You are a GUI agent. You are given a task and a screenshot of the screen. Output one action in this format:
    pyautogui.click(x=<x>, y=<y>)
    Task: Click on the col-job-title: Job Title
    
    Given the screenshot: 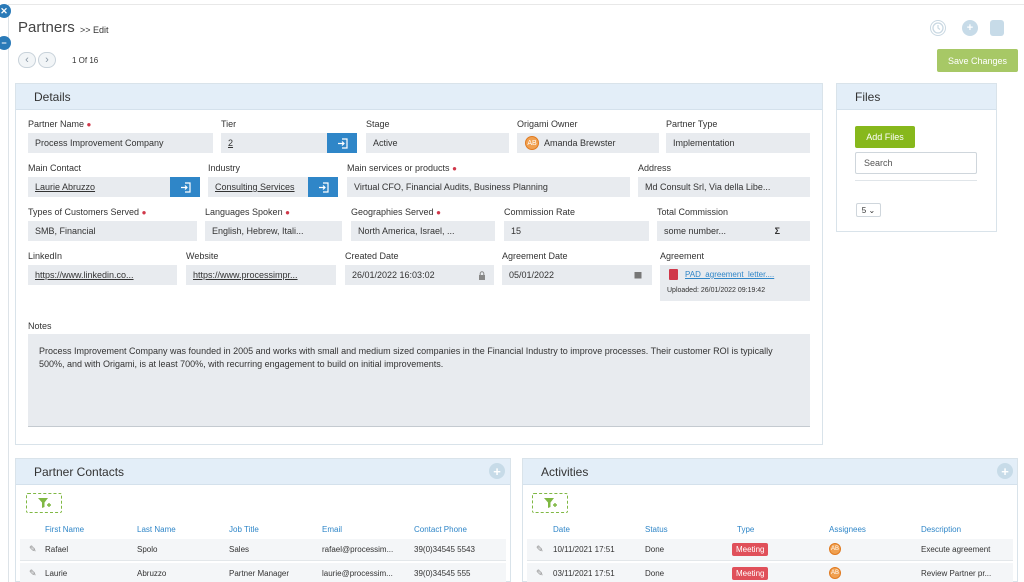 What is the action you would take?
    pyautogui.click(x=244, y=529)
    